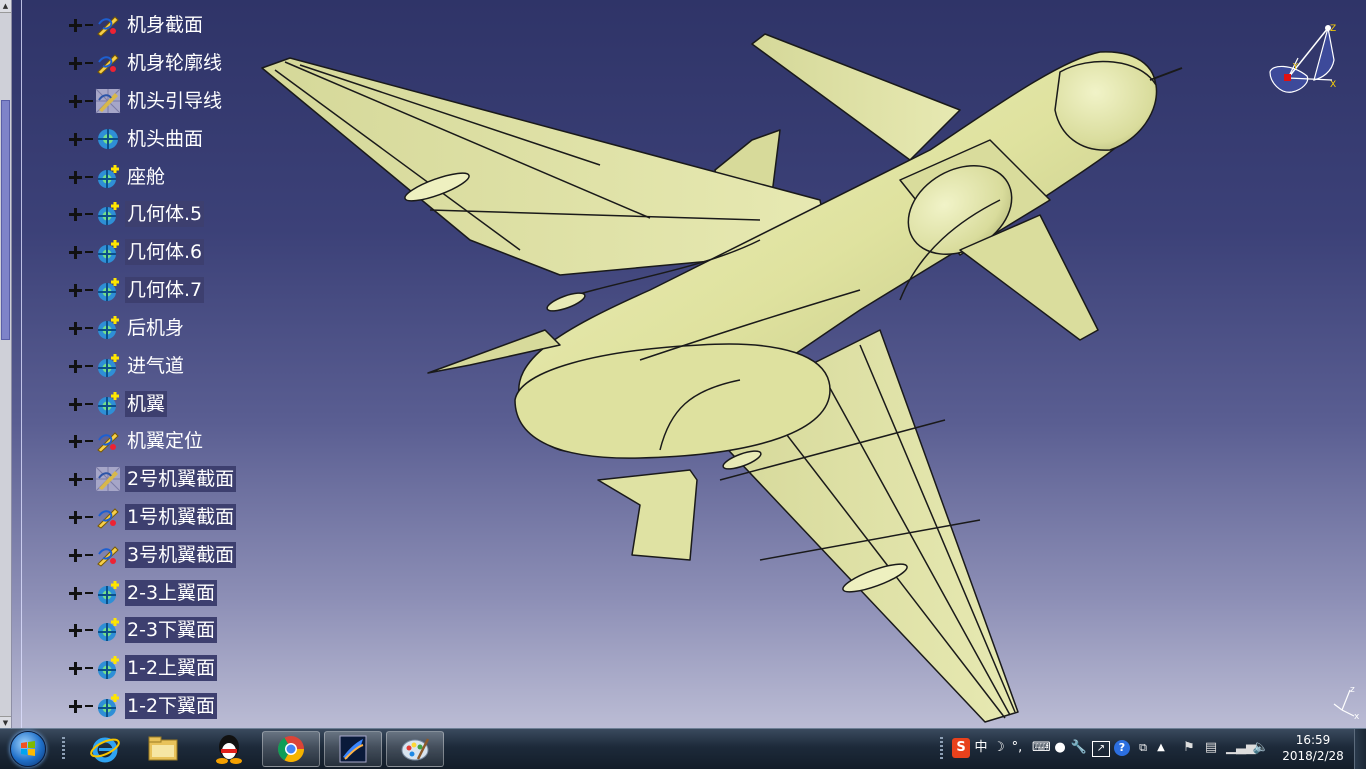 This screenshot has height=769, width=1366. Describe the element at coordinates (647, 515) in the screenshot. I see `stabilizer-lower` at that location.